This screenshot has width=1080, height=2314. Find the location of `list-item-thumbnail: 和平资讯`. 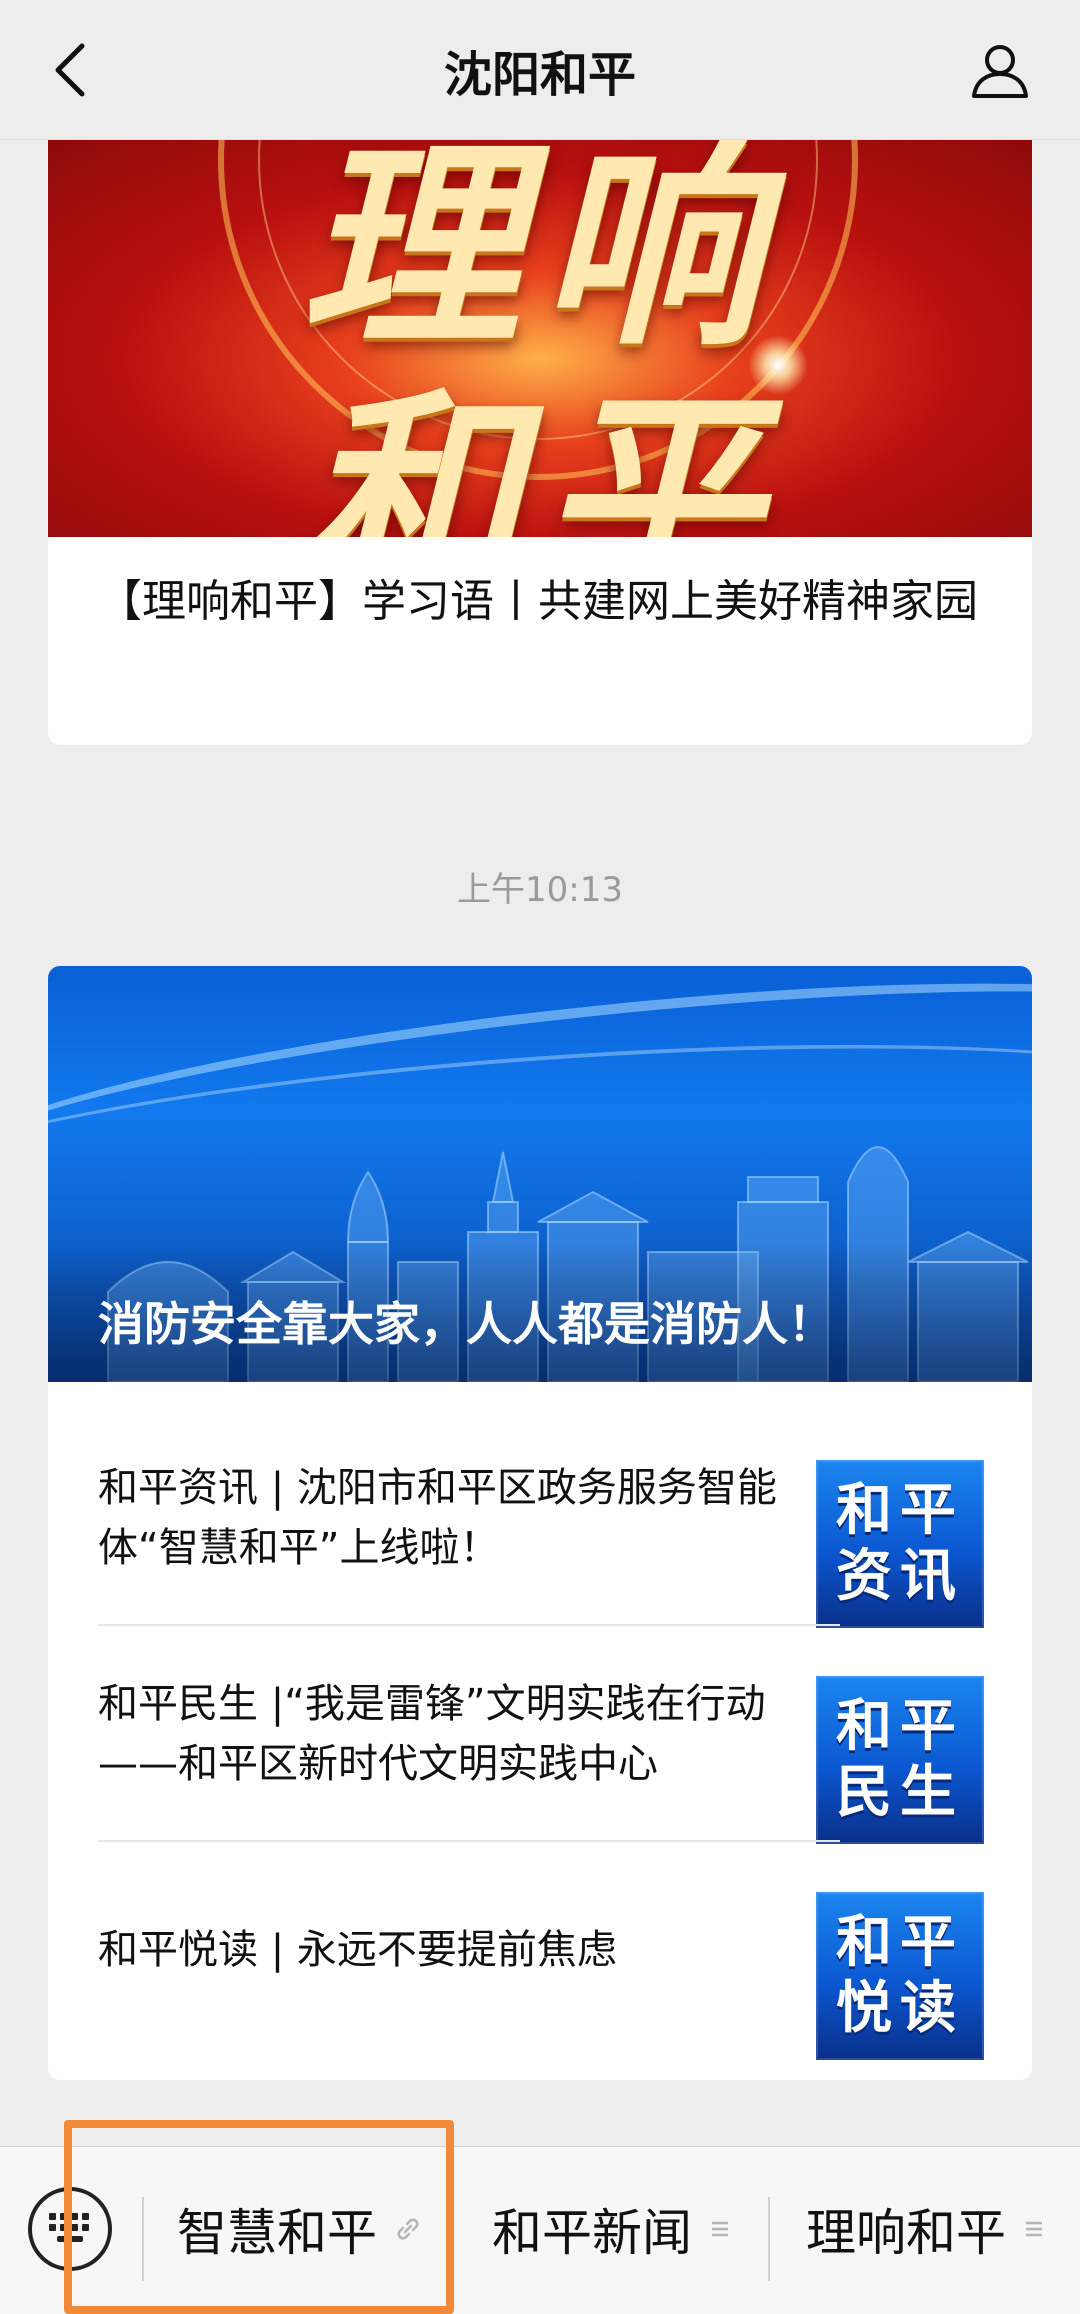

list-item-thumbnail: 和平资讯 is located at coordinates (900, 1544).